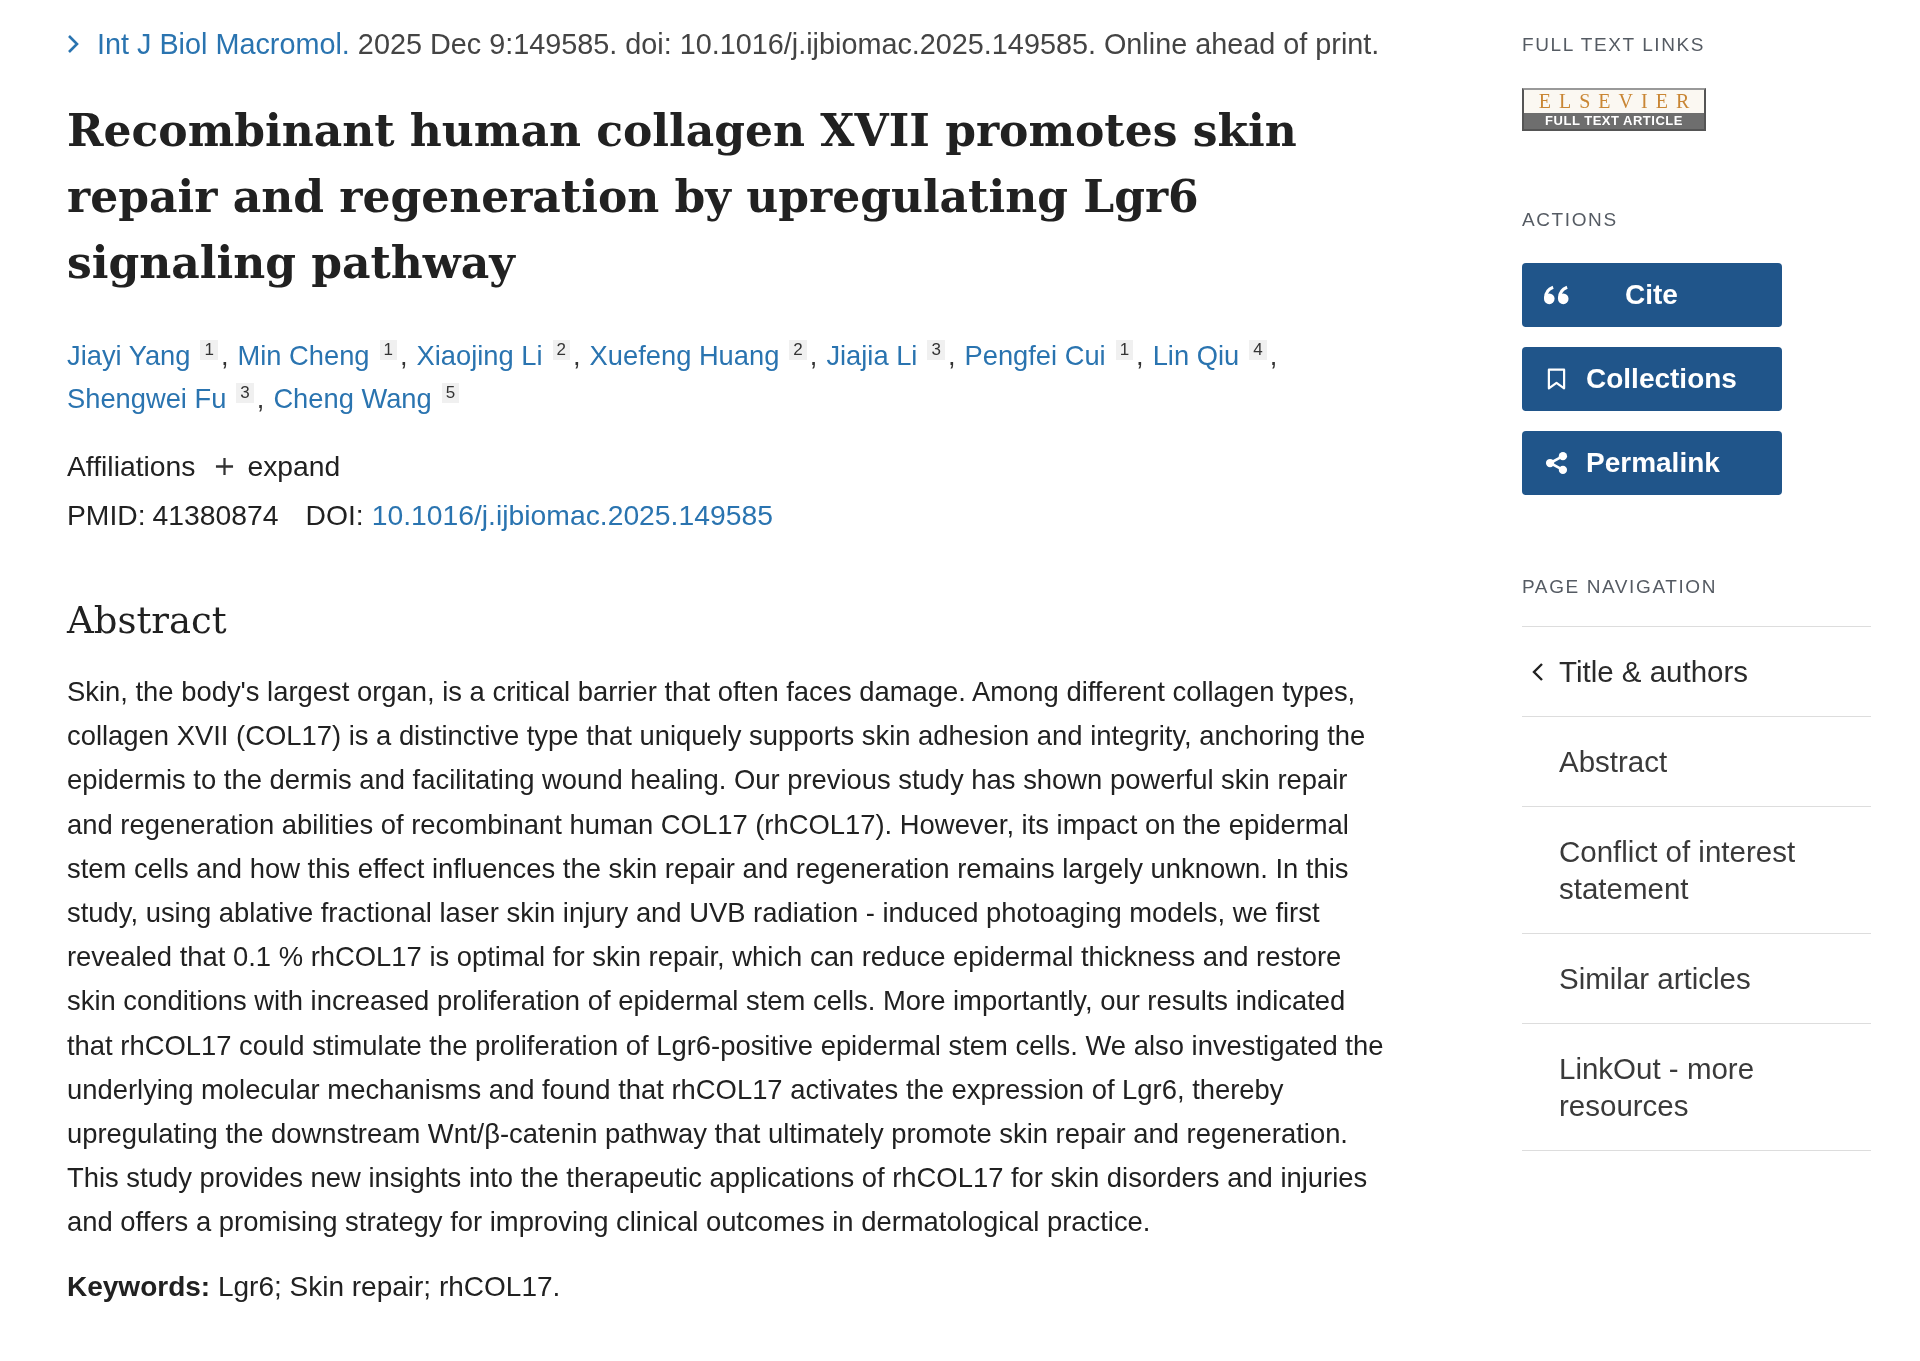 This screenshot has width=1920, height=1361. Describe the element at coordinates (1556, 295) in the screenshot. I see `quote-icon` at that location.